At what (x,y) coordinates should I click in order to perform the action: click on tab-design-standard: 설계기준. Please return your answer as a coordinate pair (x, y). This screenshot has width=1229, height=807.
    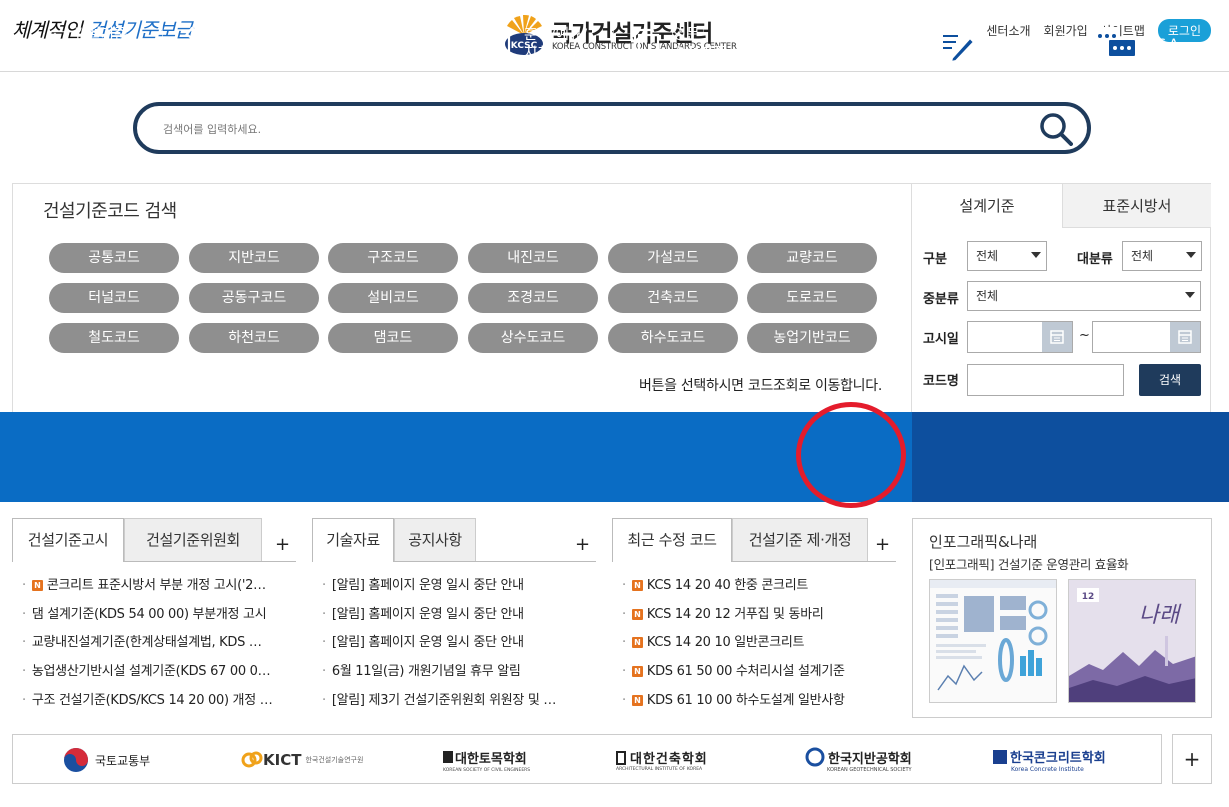
    Looking at the image, I should click on (987, 206).